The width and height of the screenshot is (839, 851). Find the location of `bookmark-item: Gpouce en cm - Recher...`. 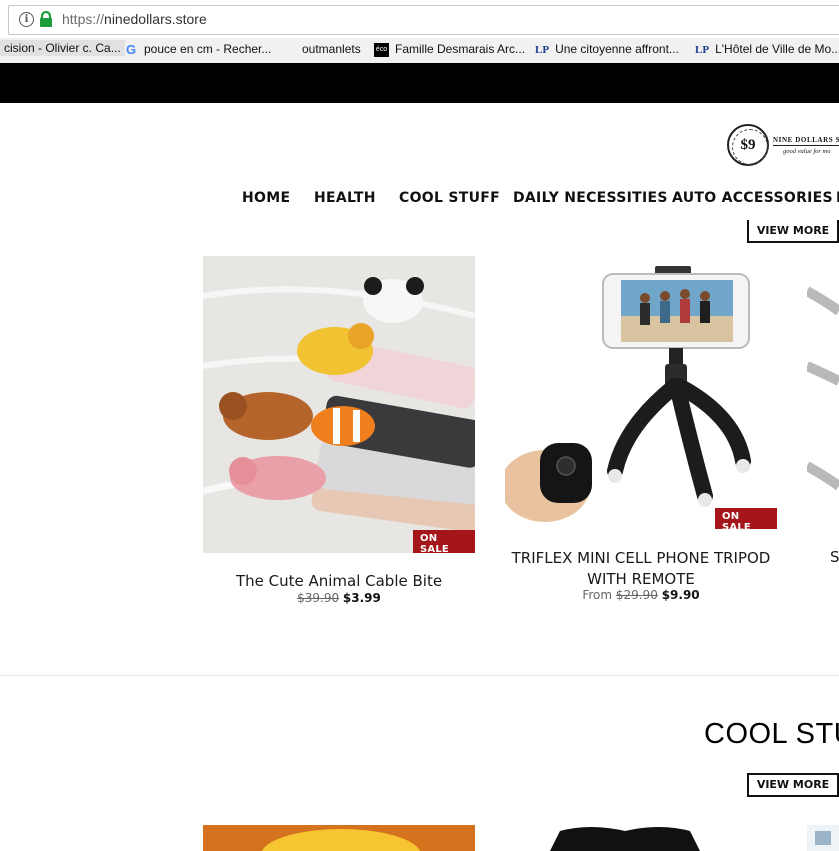

bookmark-item: Gpouce en cm - Recher... is located at coordinates (197, 49).